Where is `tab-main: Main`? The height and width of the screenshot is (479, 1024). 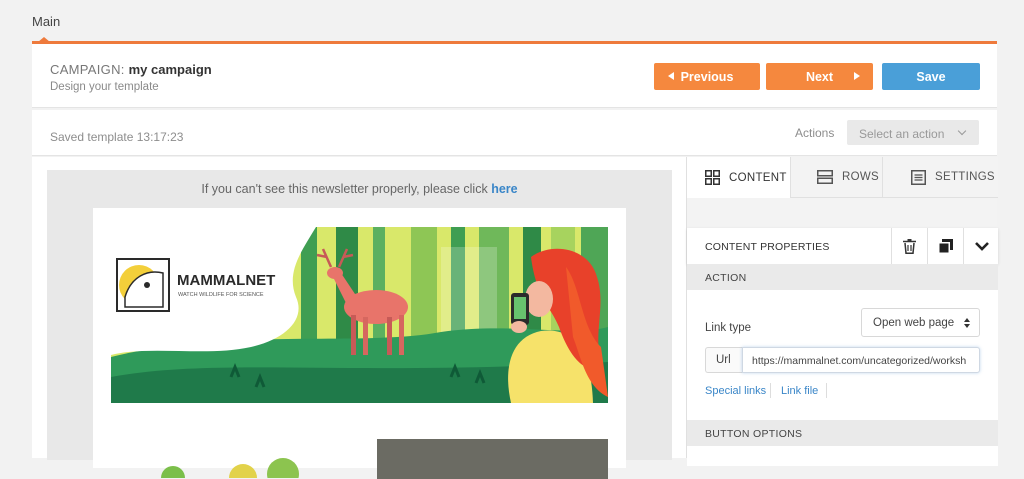
tab-main: Main is located at coordinates (46, 21).